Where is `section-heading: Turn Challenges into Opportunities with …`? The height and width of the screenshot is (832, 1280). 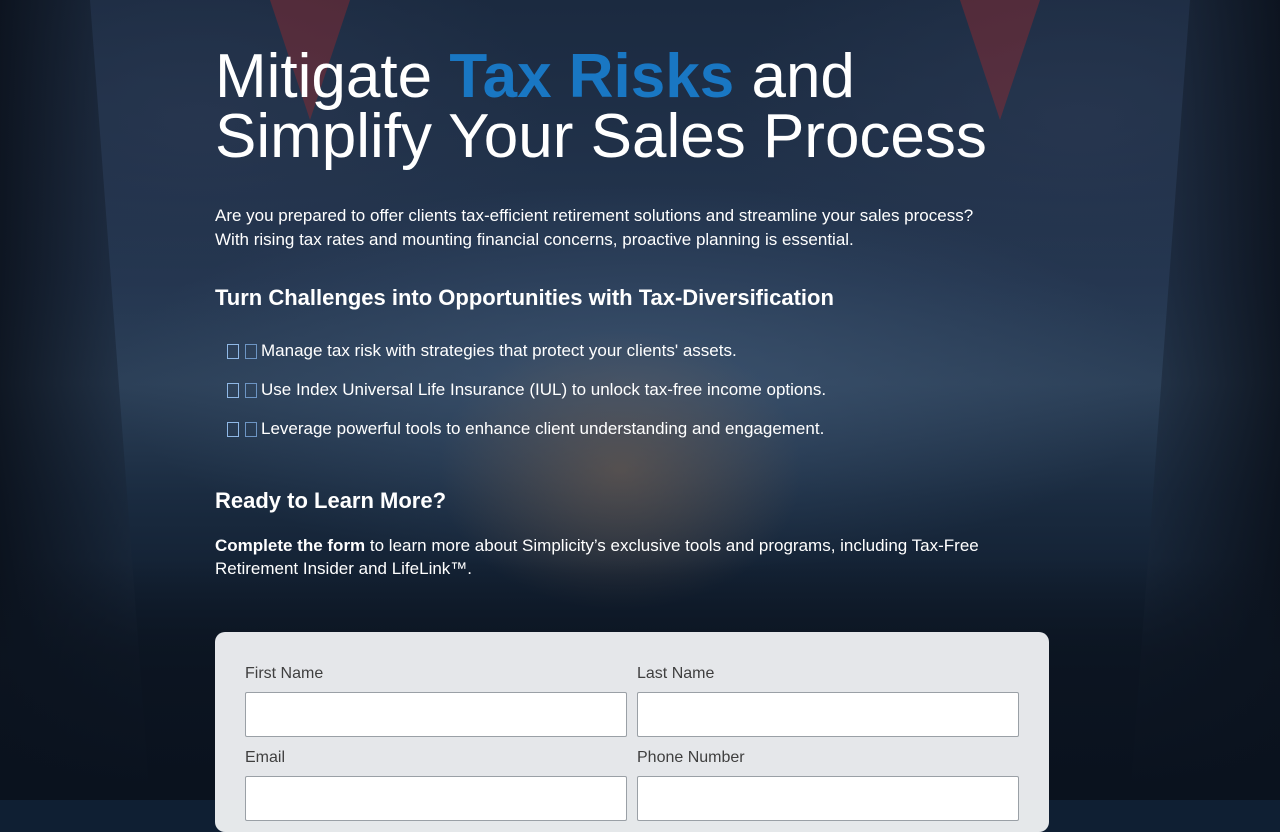 section-heading: Turn Challenges into Opportunities with … is located at coordinates (524, 297).